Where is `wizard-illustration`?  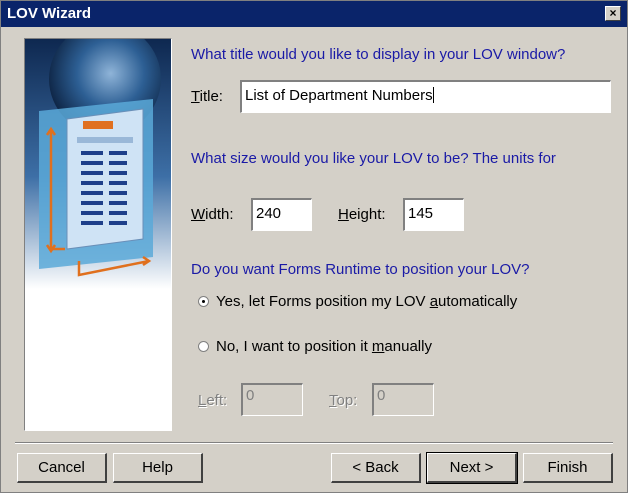
wizard-illustration is located at coordinates (98, 164).